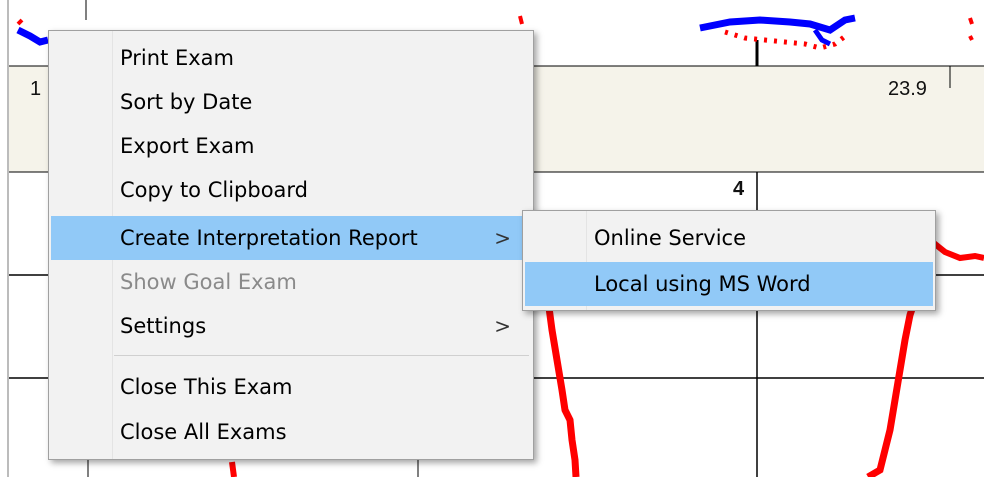 Image resolution: width=984 pixels, height=477 pixels. What do you see at coordinates (163, 326) in the screenshot?
I see `menu-item-label: Settings` at bounding box center [163, 326].